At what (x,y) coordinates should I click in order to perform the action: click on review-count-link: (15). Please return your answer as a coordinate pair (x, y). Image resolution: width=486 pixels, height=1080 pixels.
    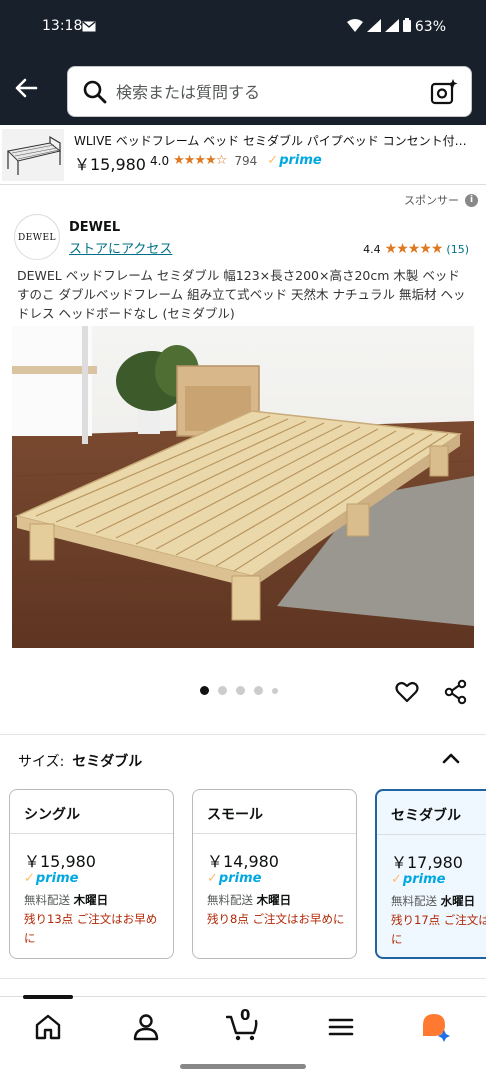
    Looking at the image, I should click on (457, 249).